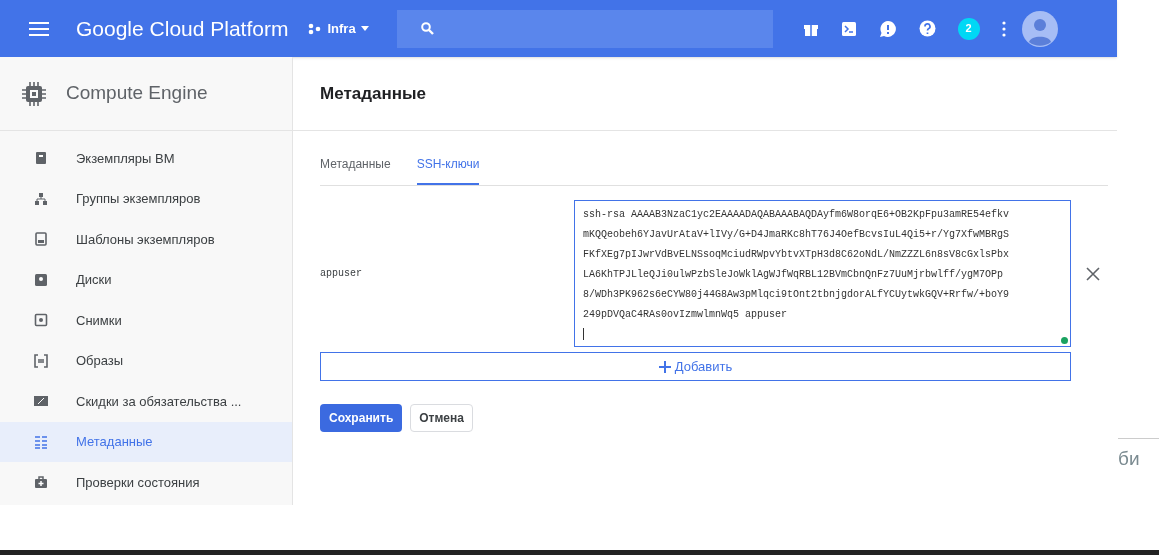  What do you see at coordinates (887, 28) in the screenshot?
I see `feedback-icon` at bounding box center [887, 28].